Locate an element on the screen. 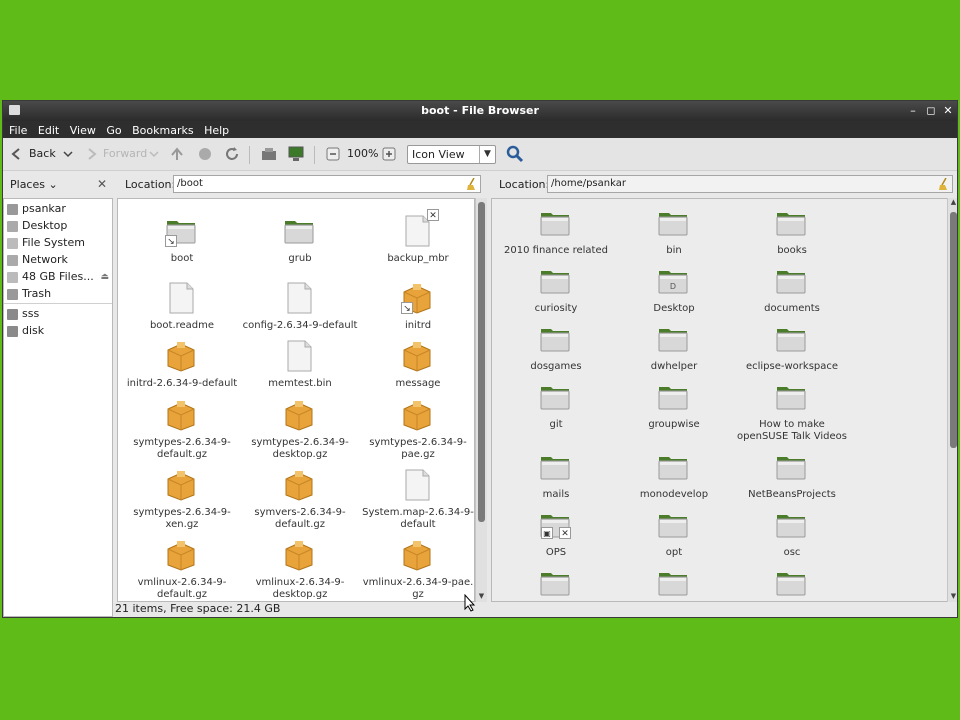 Image resolution: width=960 pixels, height=720 pixels. file-item: eclipse-workspace is located at coordinates (792, 348).